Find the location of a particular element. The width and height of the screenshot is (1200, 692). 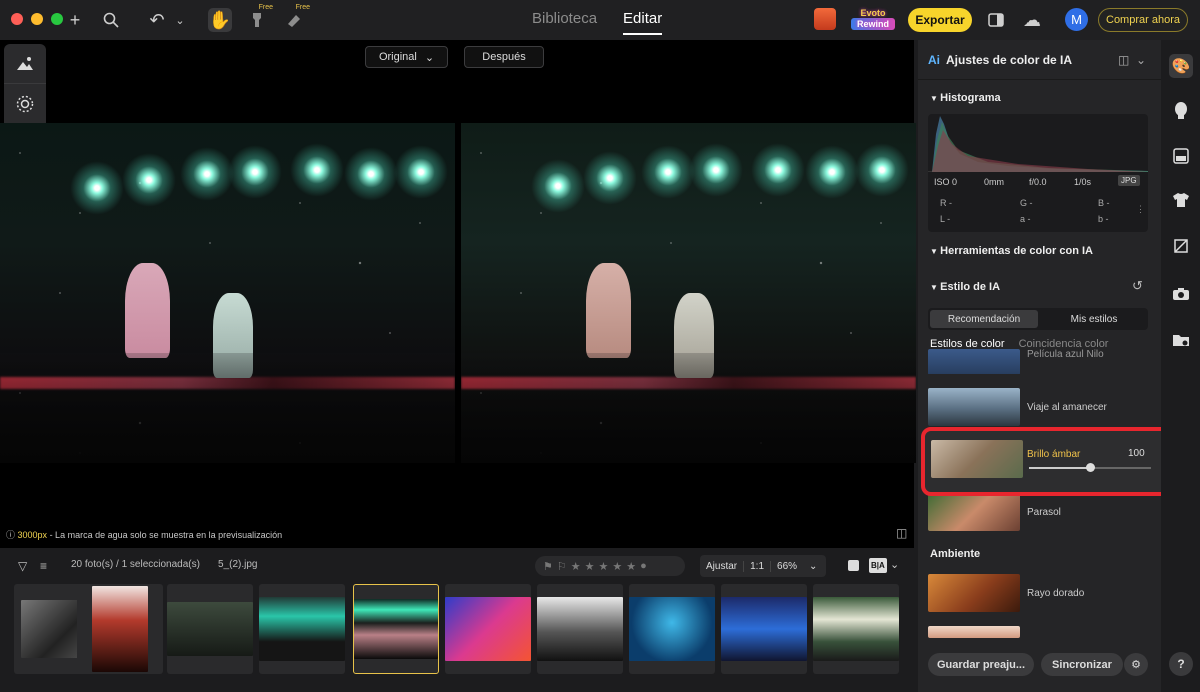

tab-biblioteca: Biblioteca is located at coordinates (564, 22).